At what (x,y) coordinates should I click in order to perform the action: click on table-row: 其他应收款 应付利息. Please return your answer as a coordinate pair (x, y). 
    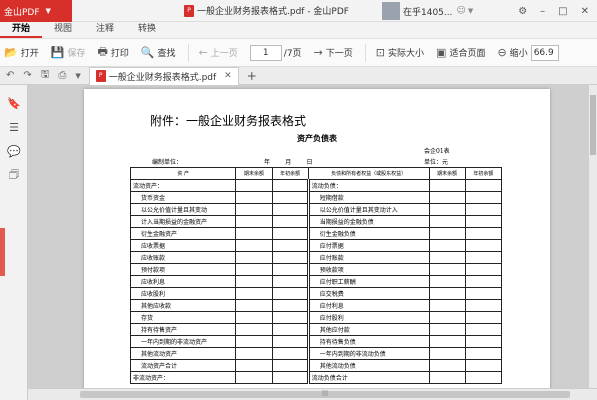
    Looking at the image, I should click on (316, 305).